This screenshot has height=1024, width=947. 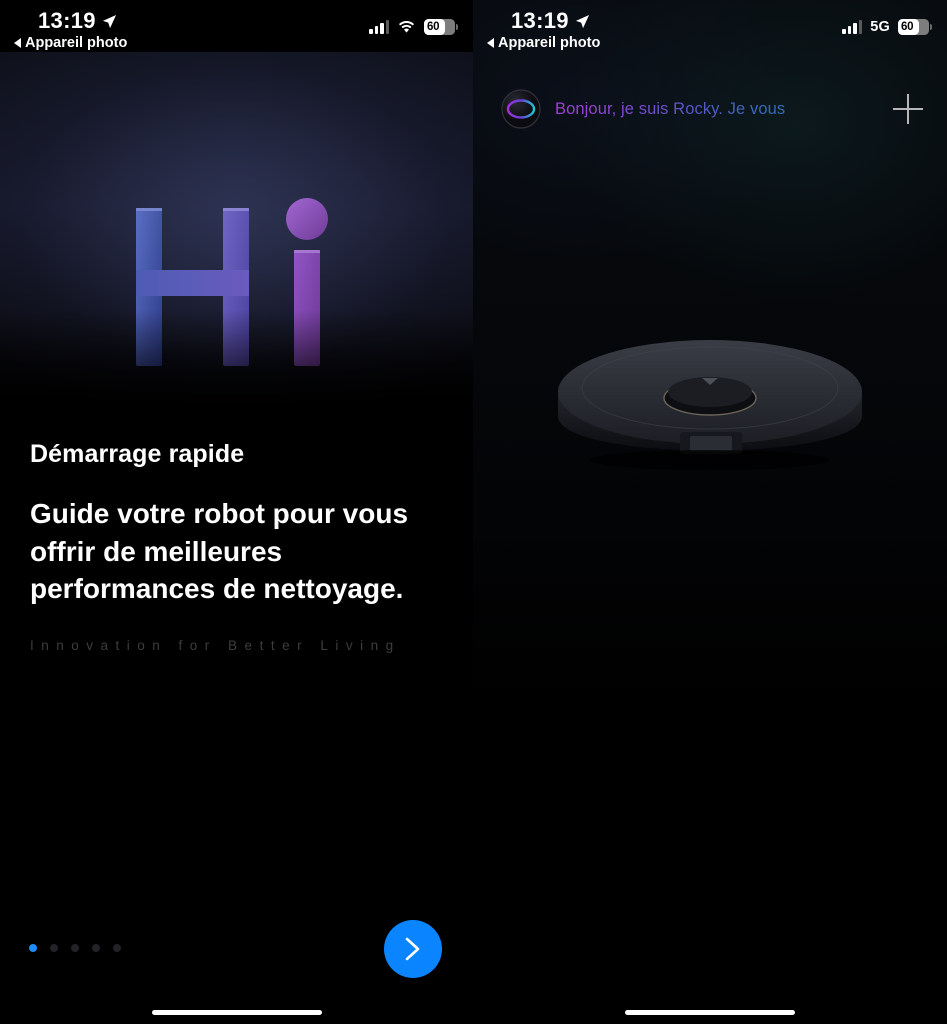 What do you see at coordinates (232, 282) in the screenshot?
I see `hi-3d-graphic` at bounding box center [232, 282].